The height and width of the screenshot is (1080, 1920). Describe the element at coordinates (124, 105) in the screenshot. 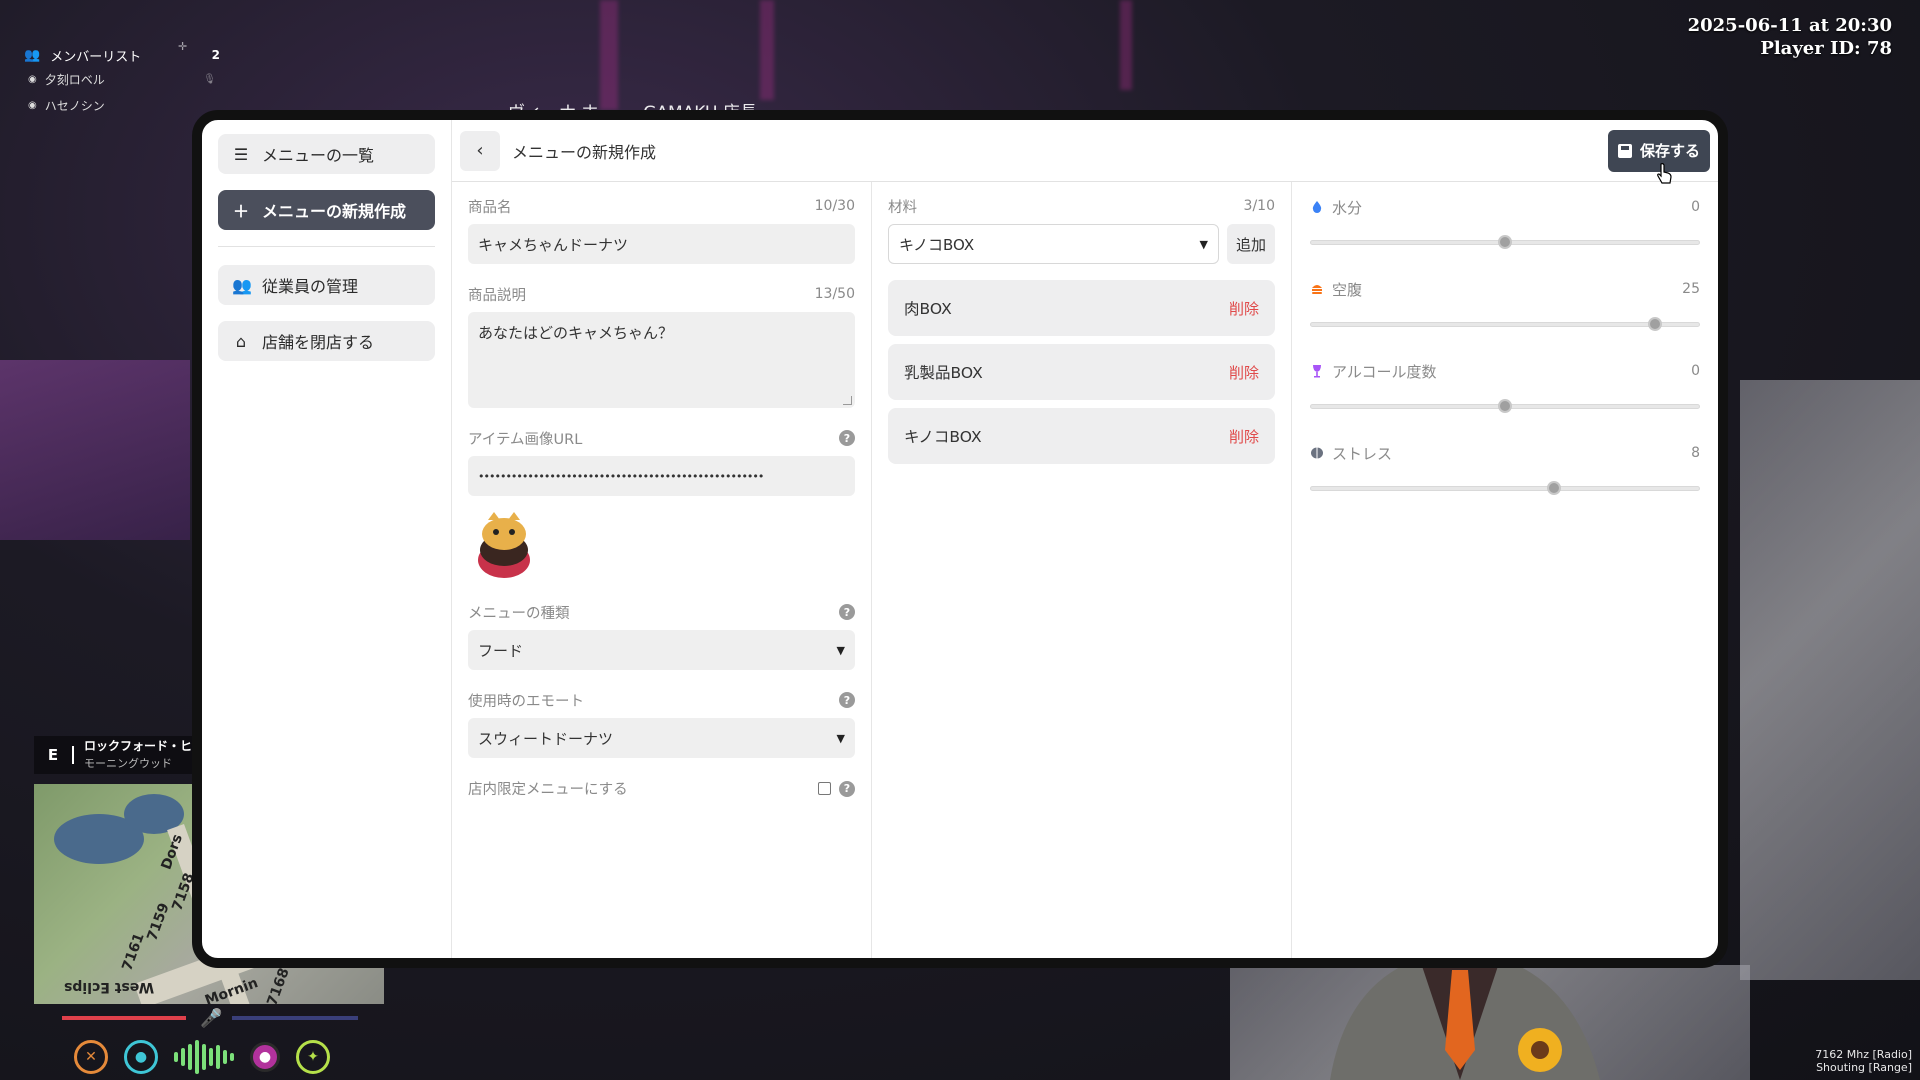

I see `member-row: ◉ ハセノシン` at that location.